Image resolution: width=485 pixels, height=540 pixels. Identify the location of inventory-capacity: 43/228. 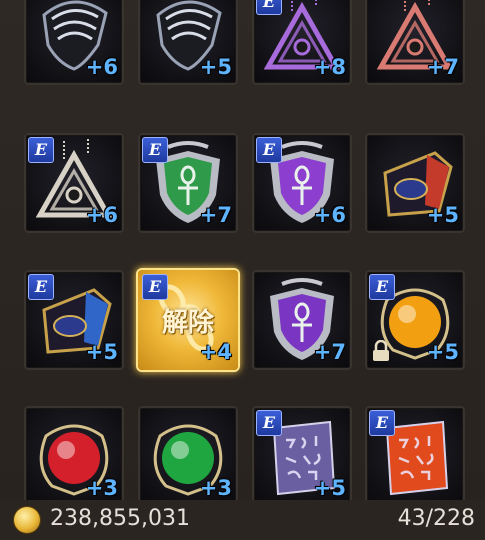
(436, 518).